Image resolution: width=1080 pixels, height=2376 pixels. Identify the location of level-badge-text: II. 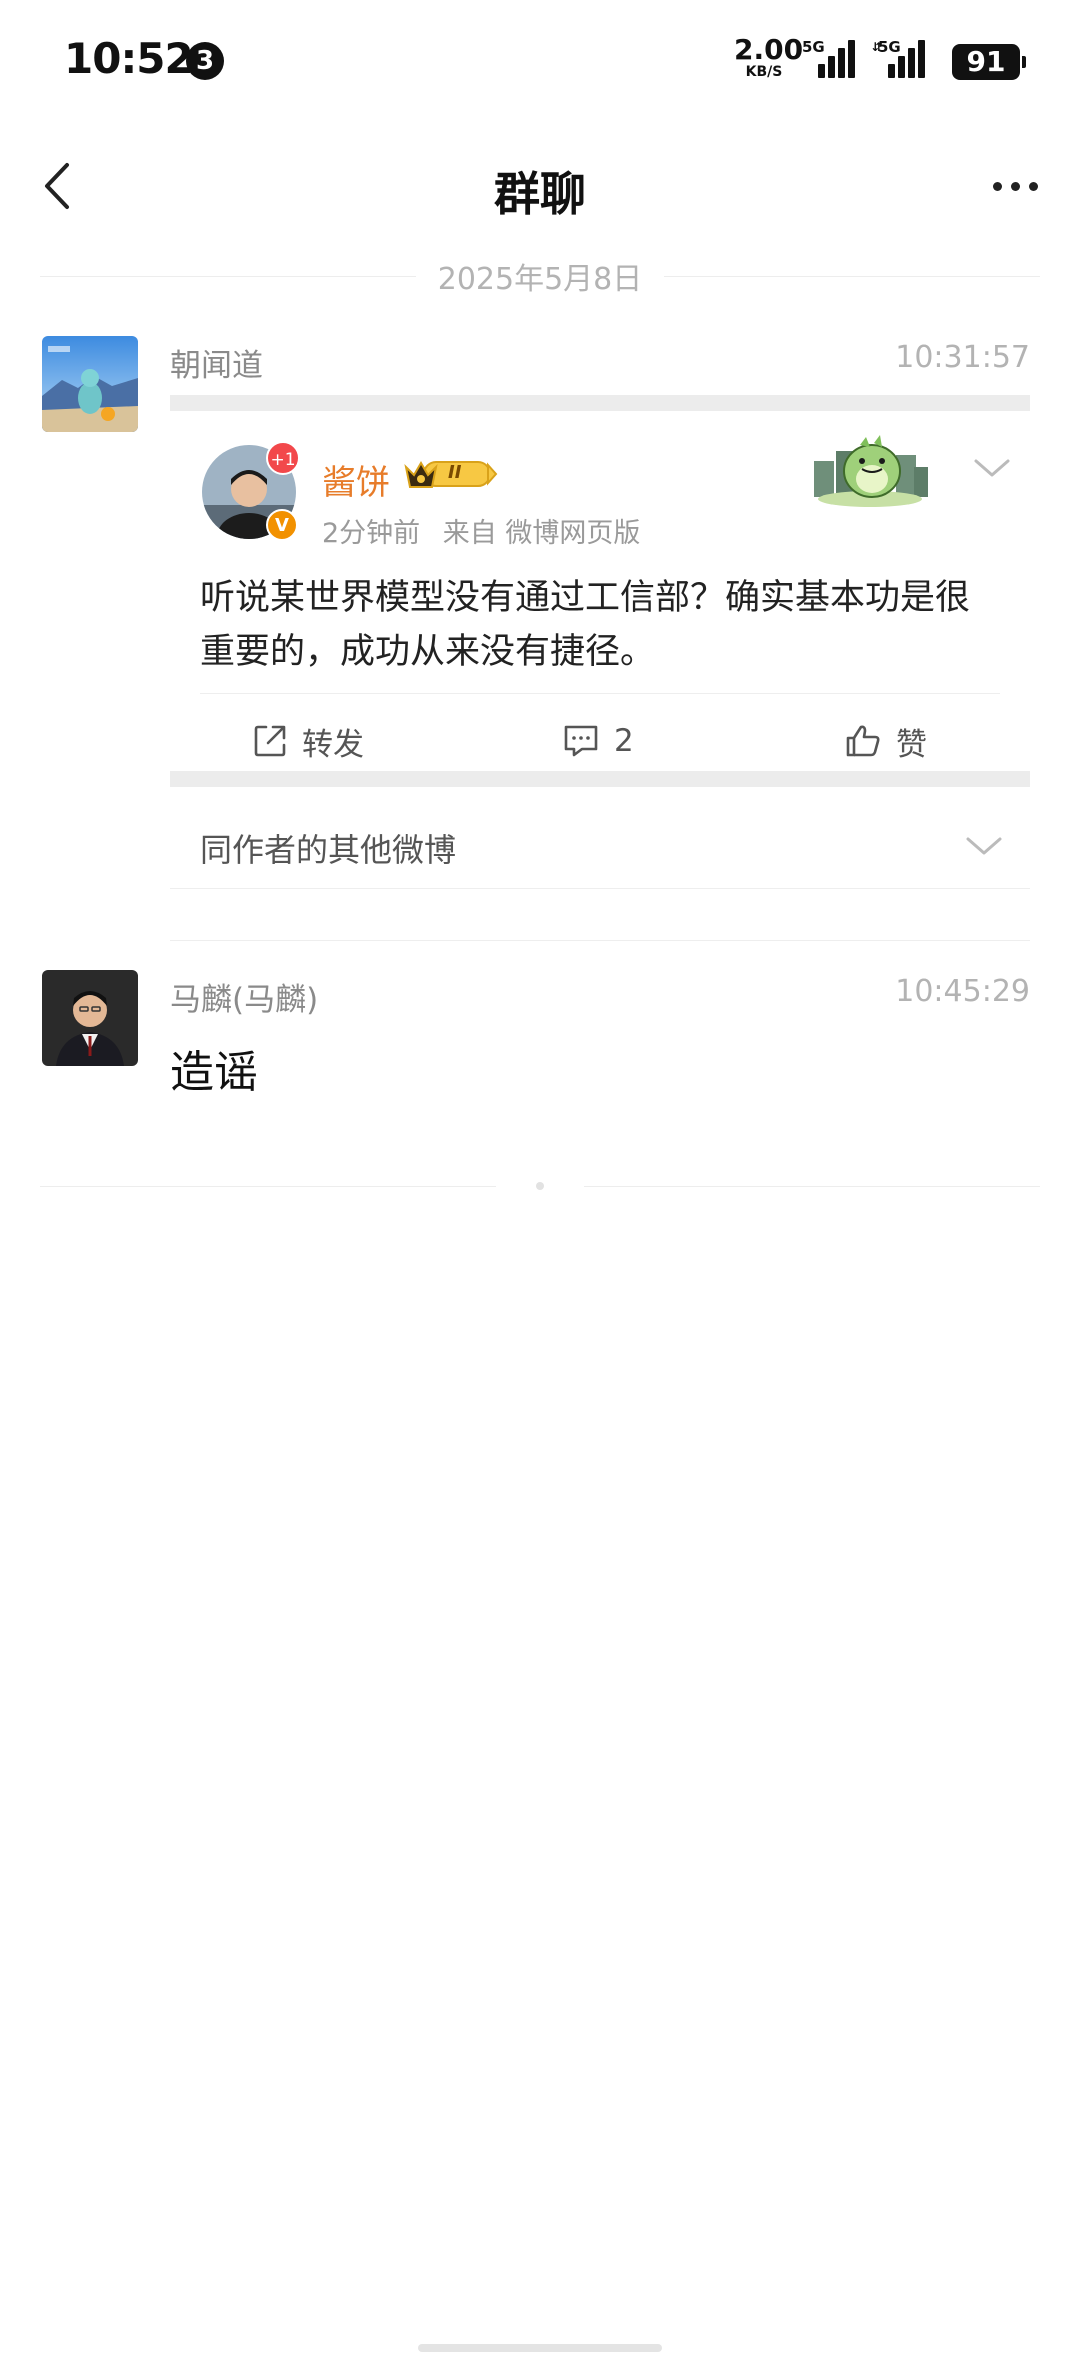
(455, 472).